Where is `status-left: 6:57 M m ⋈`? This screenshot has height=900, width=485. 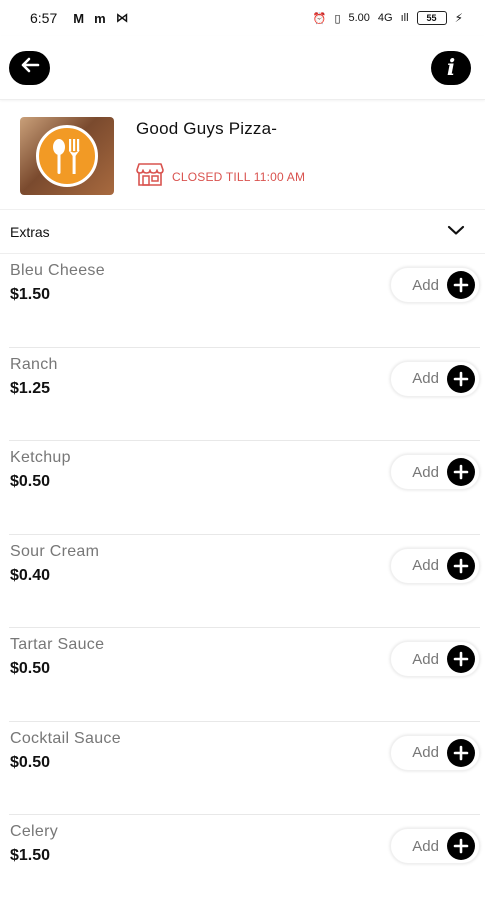 status-left: 6:57 M m ⋈ is located at coordinates (79, 18).